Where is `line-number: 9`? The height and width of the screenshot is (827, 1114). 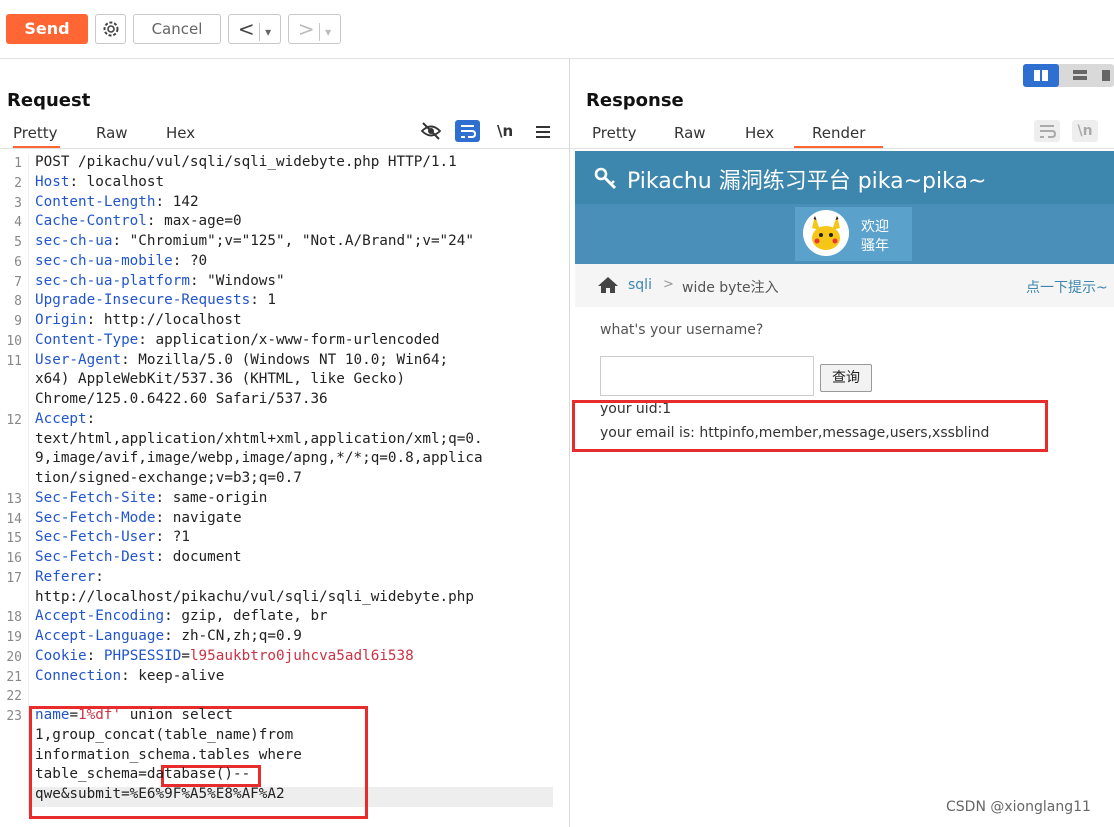
line-number: 9 is located at coordinates (18, 321).